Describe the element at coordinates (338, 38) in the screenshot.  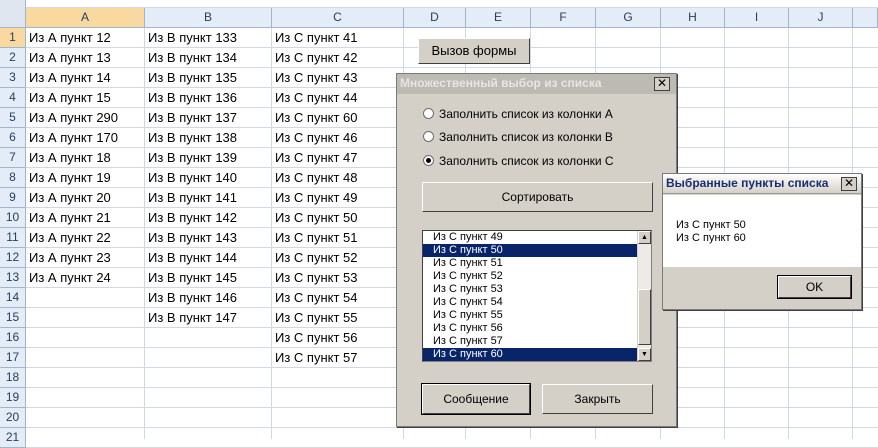
I see `cell-c1: Из С пункт 41` at that location.